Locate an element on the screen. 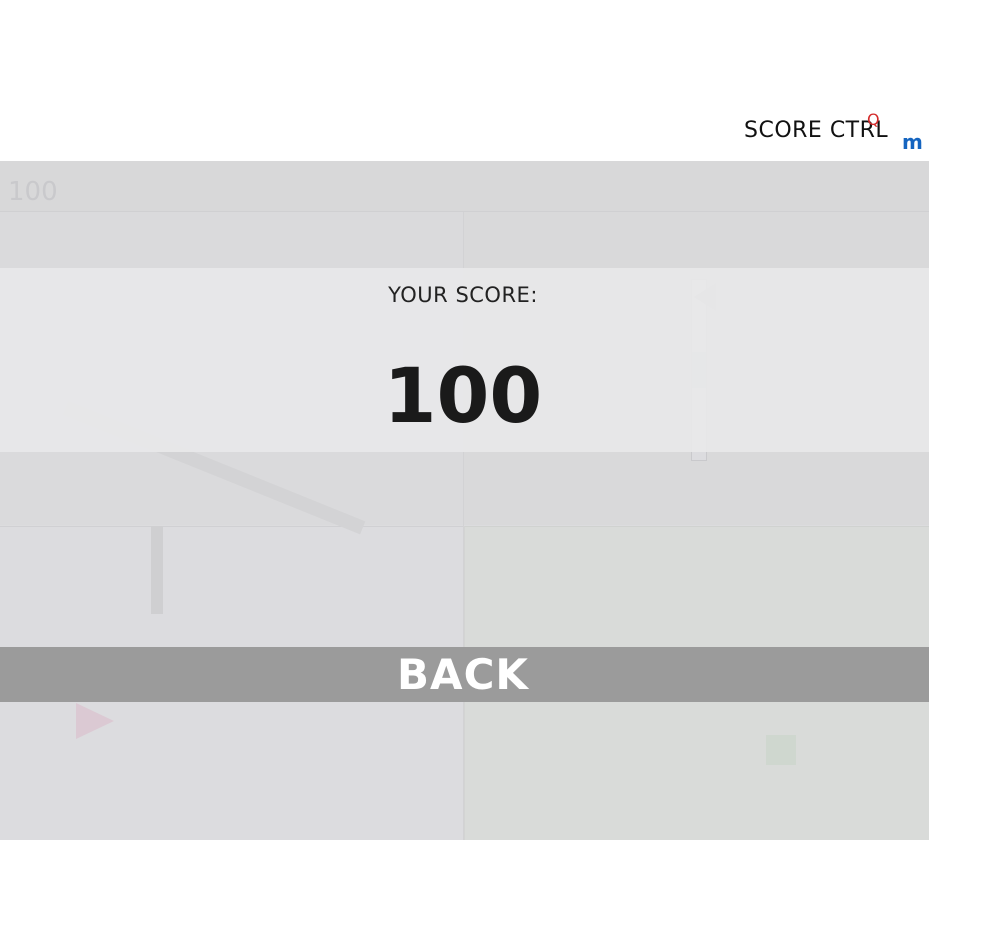 The image size is (1008, 929). hud-bar: 100 is located at coordinates (464, 186).